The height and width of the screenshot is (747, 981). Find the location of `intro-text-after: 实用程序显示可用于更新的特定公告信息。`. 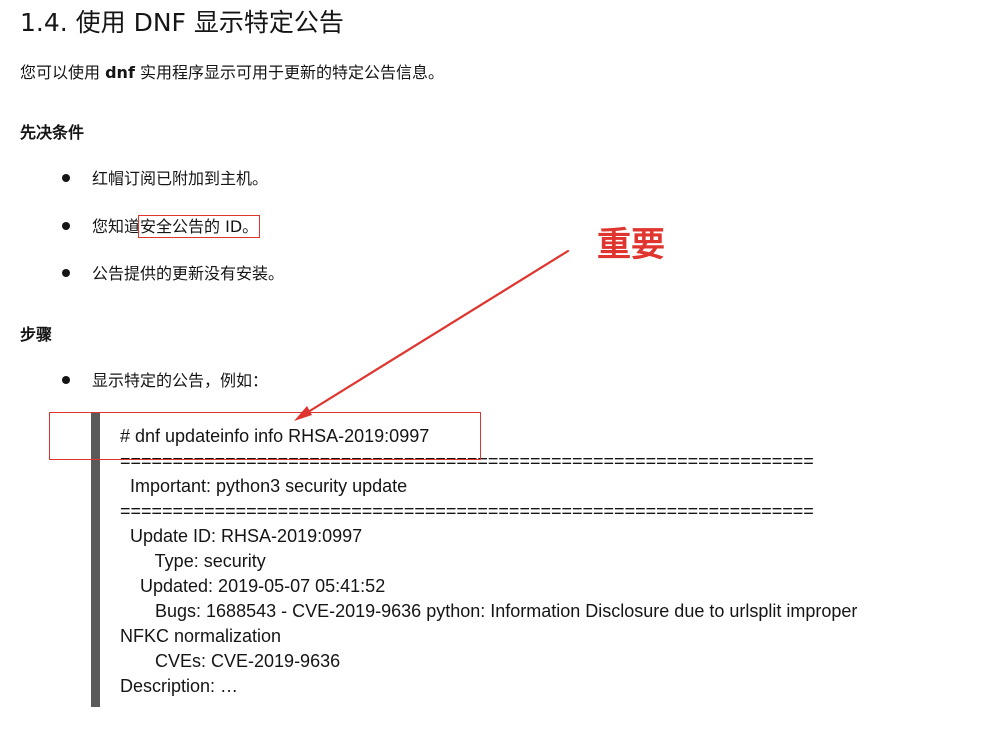

intro-text-after: 实用程序显示可用于更新的特定公告信息。 is located at coordinates (289, 72).